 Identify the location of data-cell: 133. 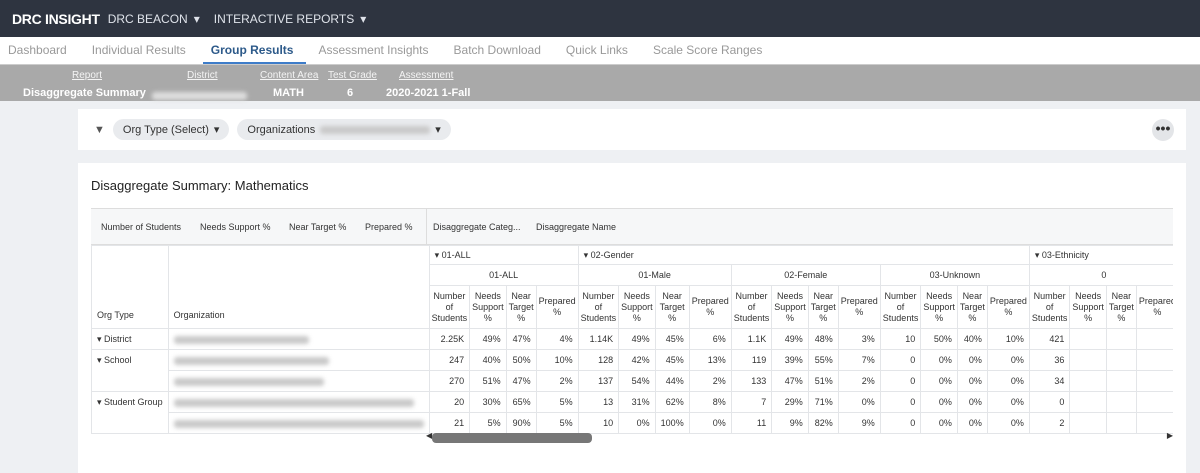
(751, 381).